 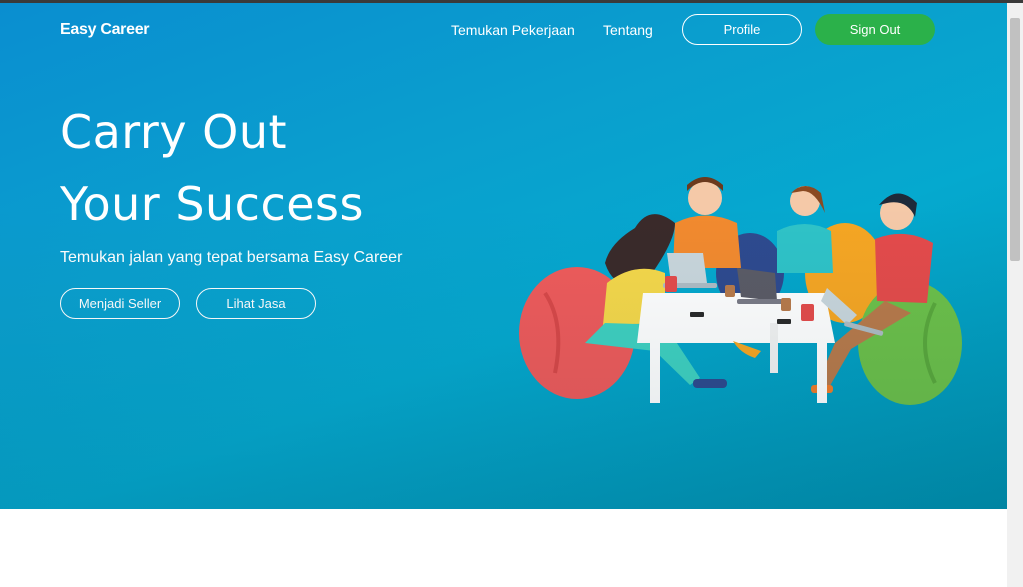 I want to click on hero-headline-line1: Carry Out, so click(x=174, y=132).